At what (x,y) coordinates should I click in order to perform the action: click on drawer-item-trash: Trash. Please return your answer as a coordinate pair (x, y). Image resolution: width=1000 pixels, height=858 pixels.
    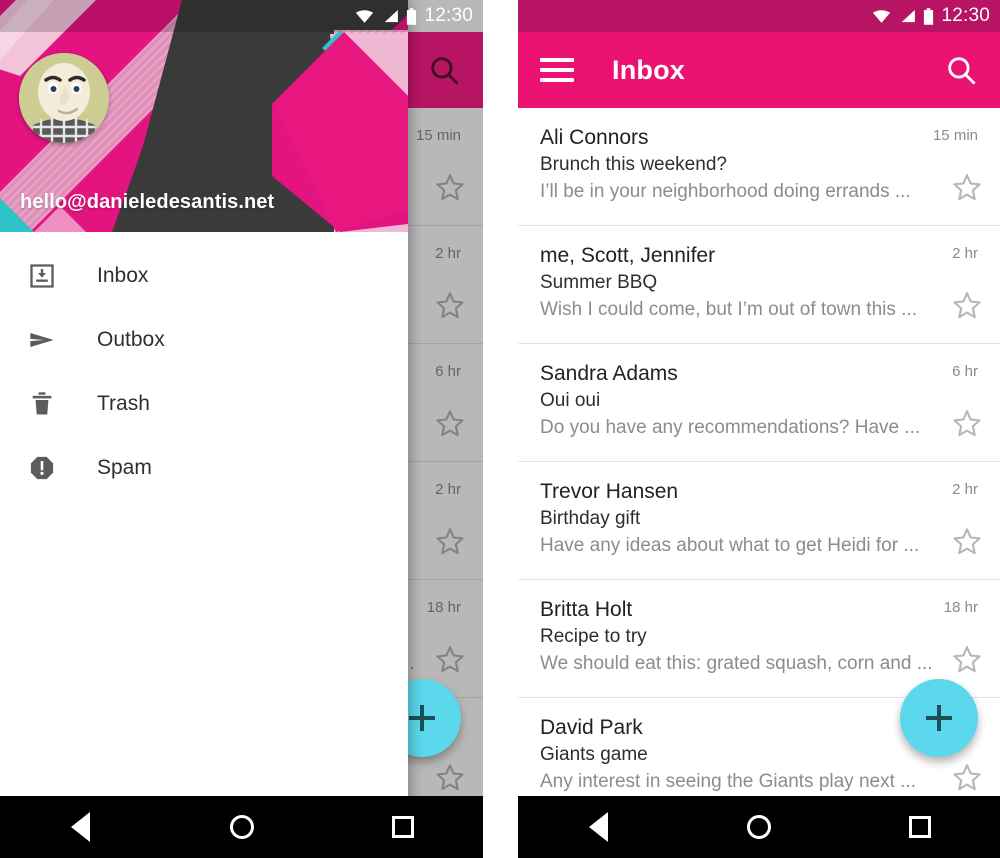
    Looking at the image, I should click on (204, 404).